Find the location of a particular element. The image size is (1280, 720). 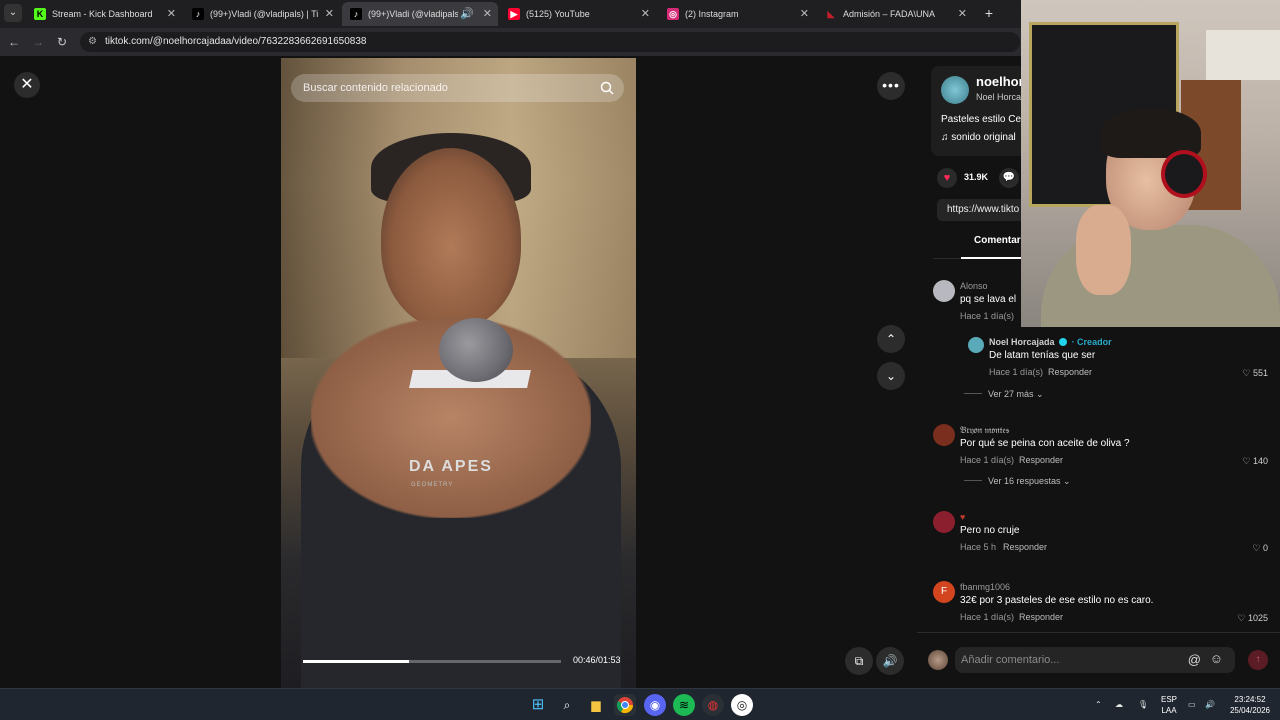

system-clock: 23:24:52 25/04/2026 is located at coordinates (1250, 705).